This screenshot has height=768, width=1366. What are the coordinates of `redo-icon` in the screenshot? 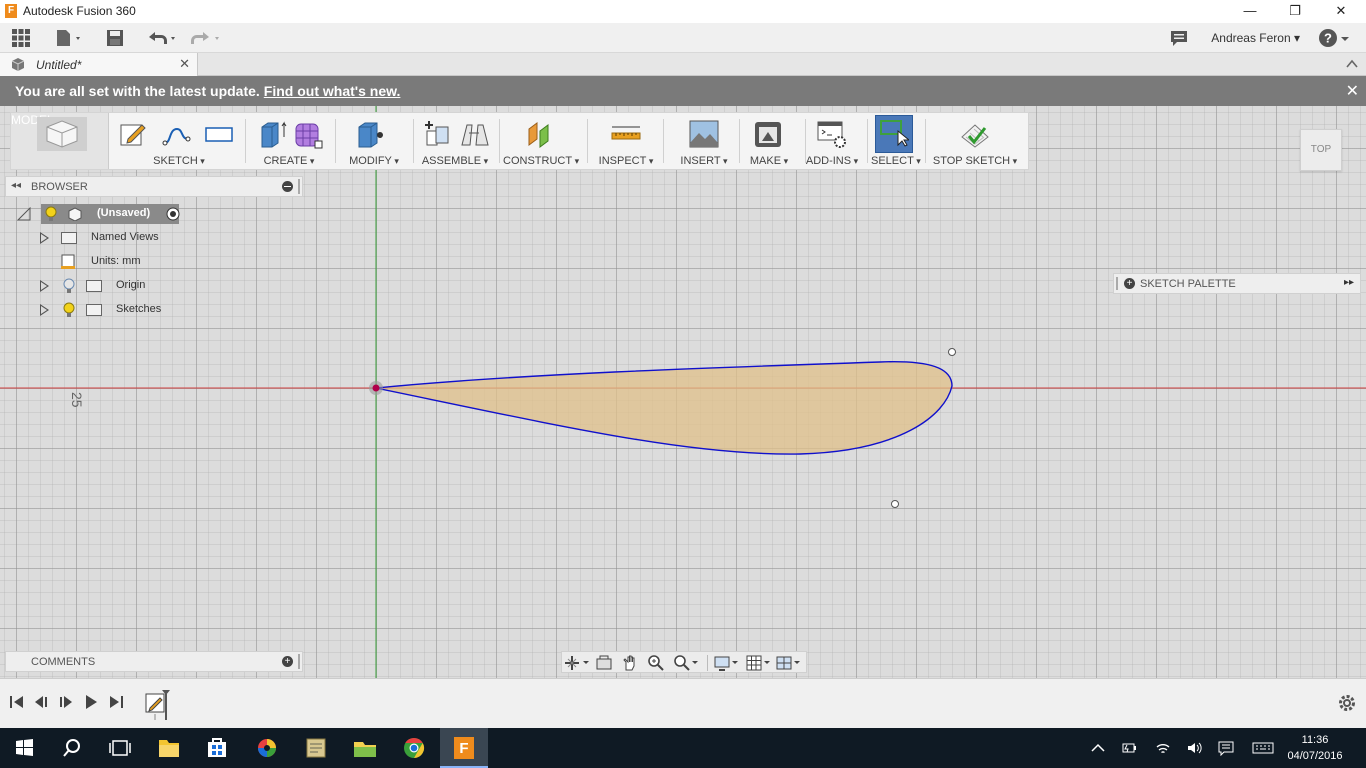 It's located at (206, 38).